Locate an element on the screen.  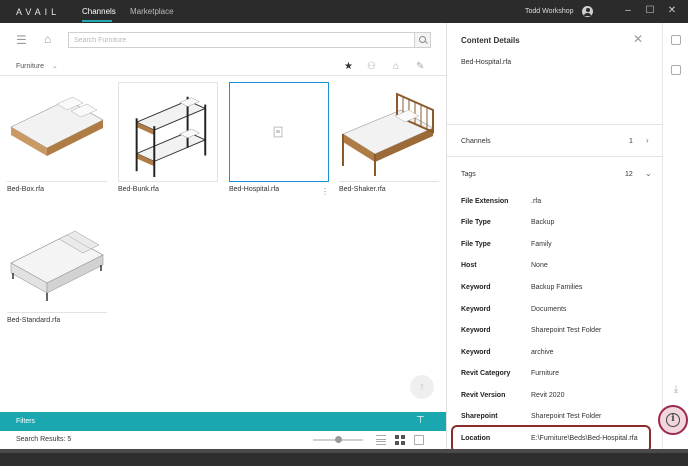
tag-icon: ⌂ is located at coordinates (396, 66).